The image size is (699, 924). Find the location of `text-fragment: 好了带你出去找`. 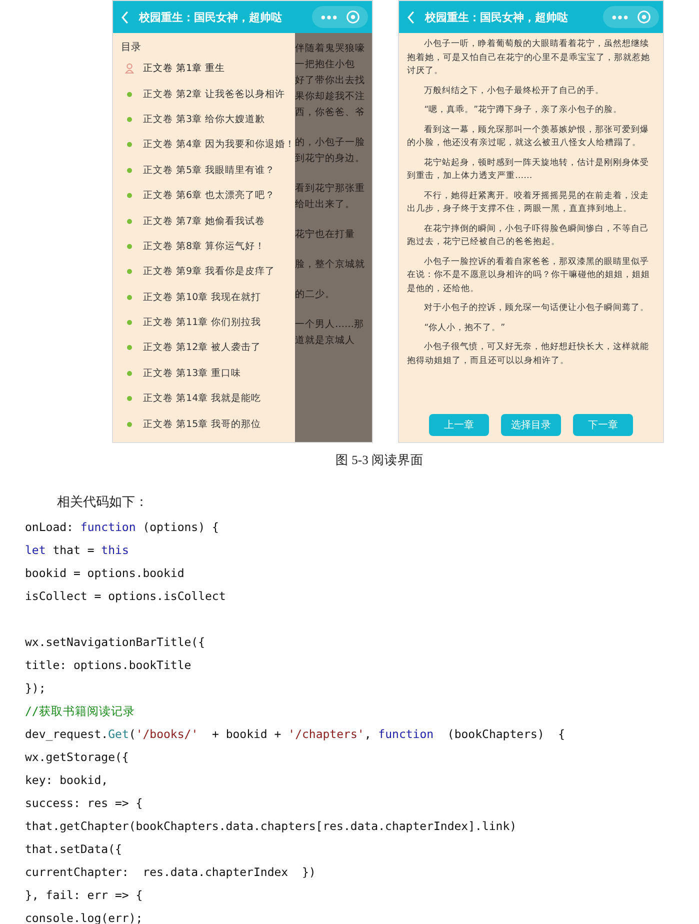

text-fragment: 好了带你出去找 is located at coordinates (330, 81).